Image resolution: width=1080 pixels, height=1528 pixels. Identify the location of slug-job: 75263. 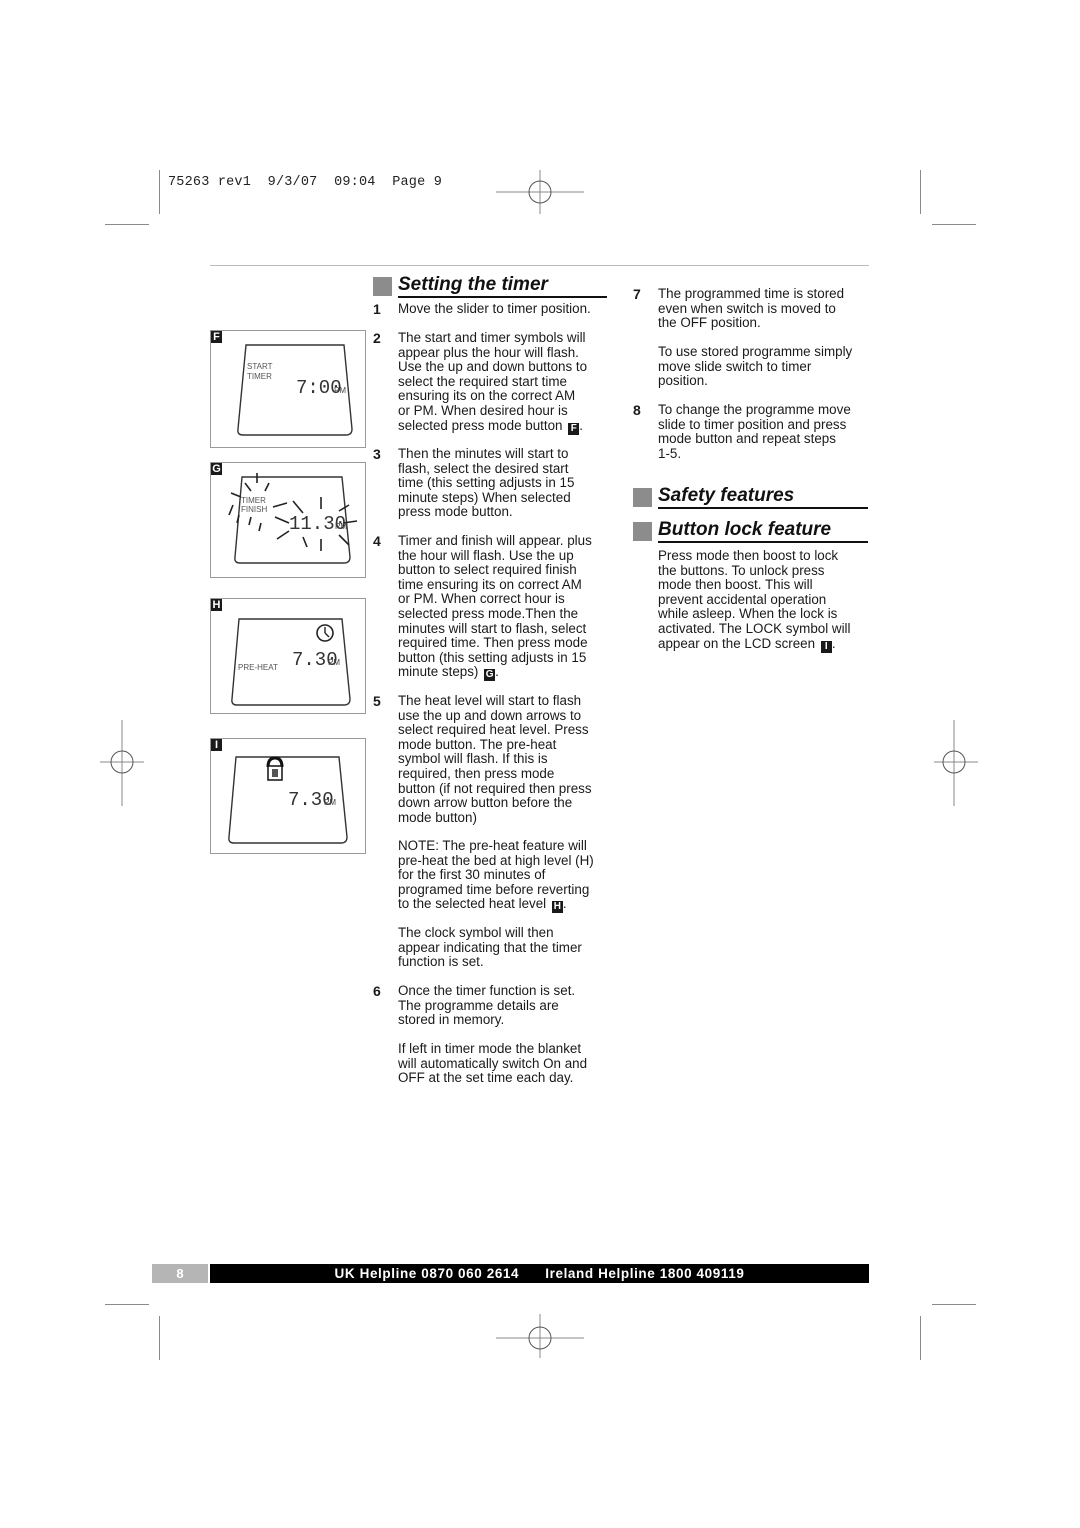
(189, 182).